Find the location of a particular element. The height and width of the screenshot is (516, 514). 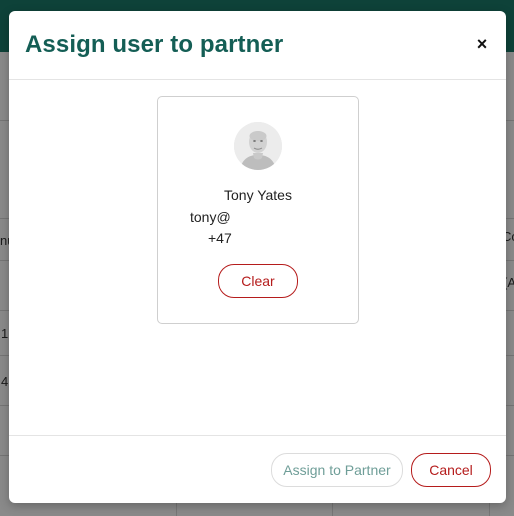

avatar is located at coordinates (258, 146).